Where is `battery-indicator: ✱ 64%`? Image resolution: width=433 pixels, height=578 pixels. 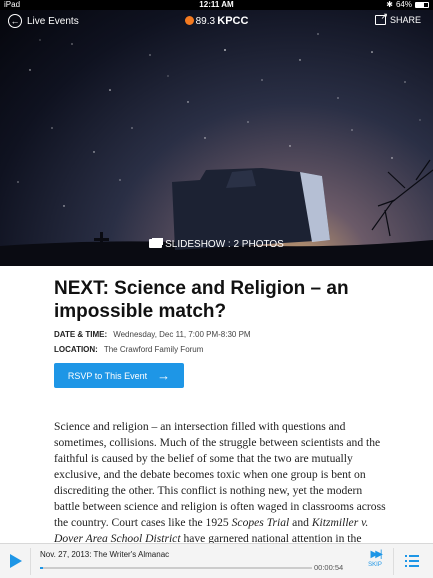
battery-indicator: ✱ 64% is located at coordinates (407, 5).